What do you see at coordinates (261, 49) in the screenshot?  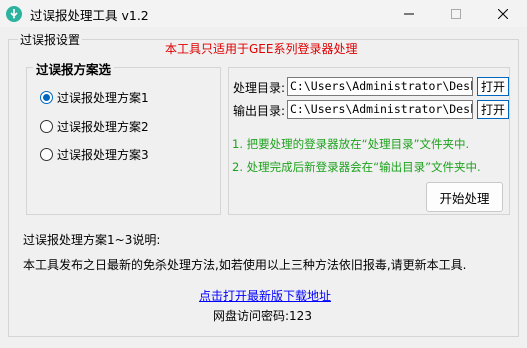 I see `compatibility-notice: 本工具只适用于GEE系列登录器处理` at bounding box center [261, 49].